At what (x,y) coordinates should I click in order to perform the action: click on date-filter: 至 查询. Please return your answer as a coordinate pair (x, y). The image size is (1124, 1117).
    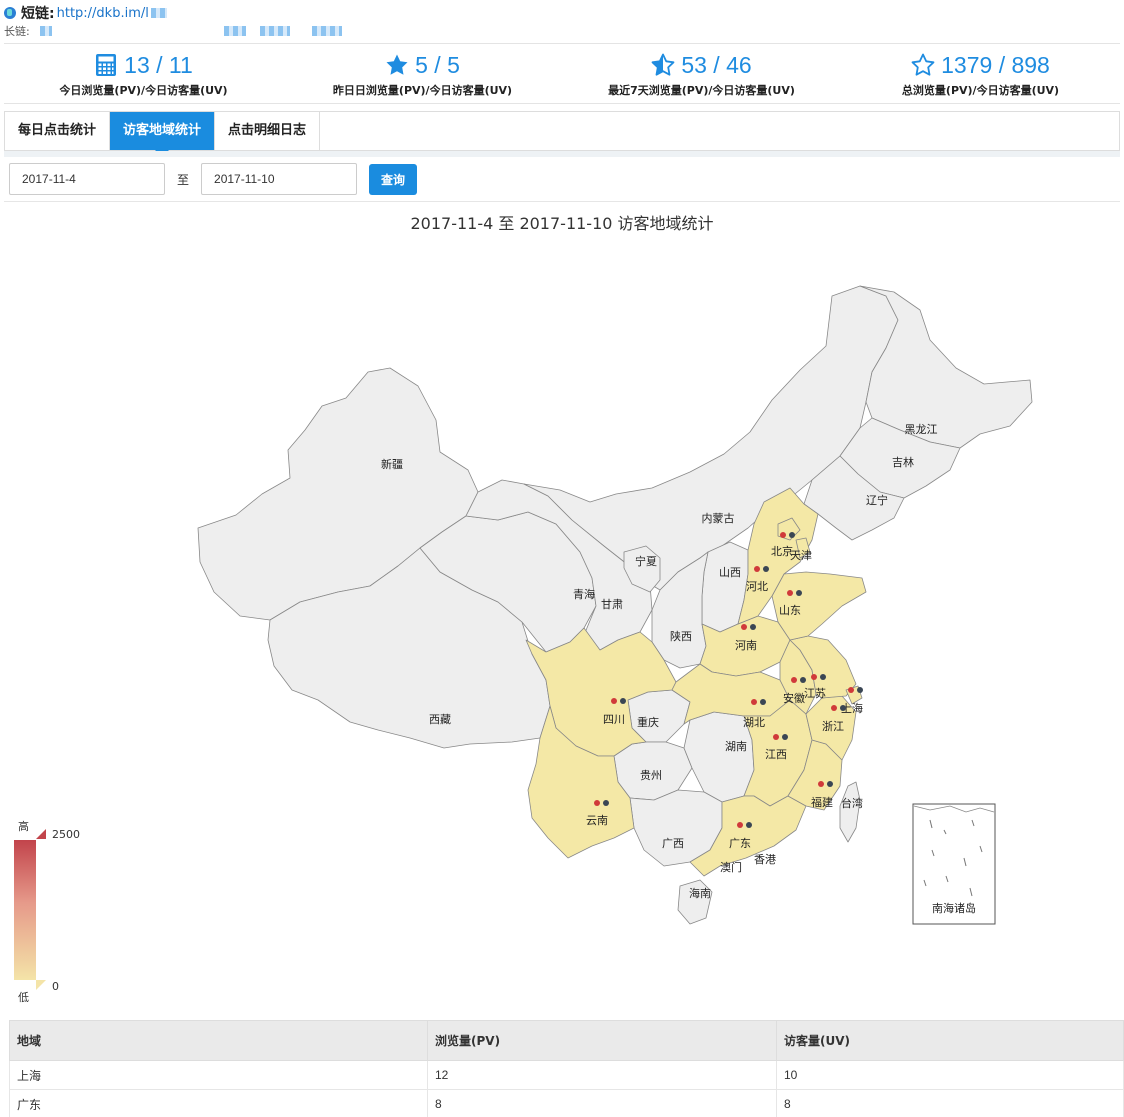
    Looking at the image, I should click on (213, 179).